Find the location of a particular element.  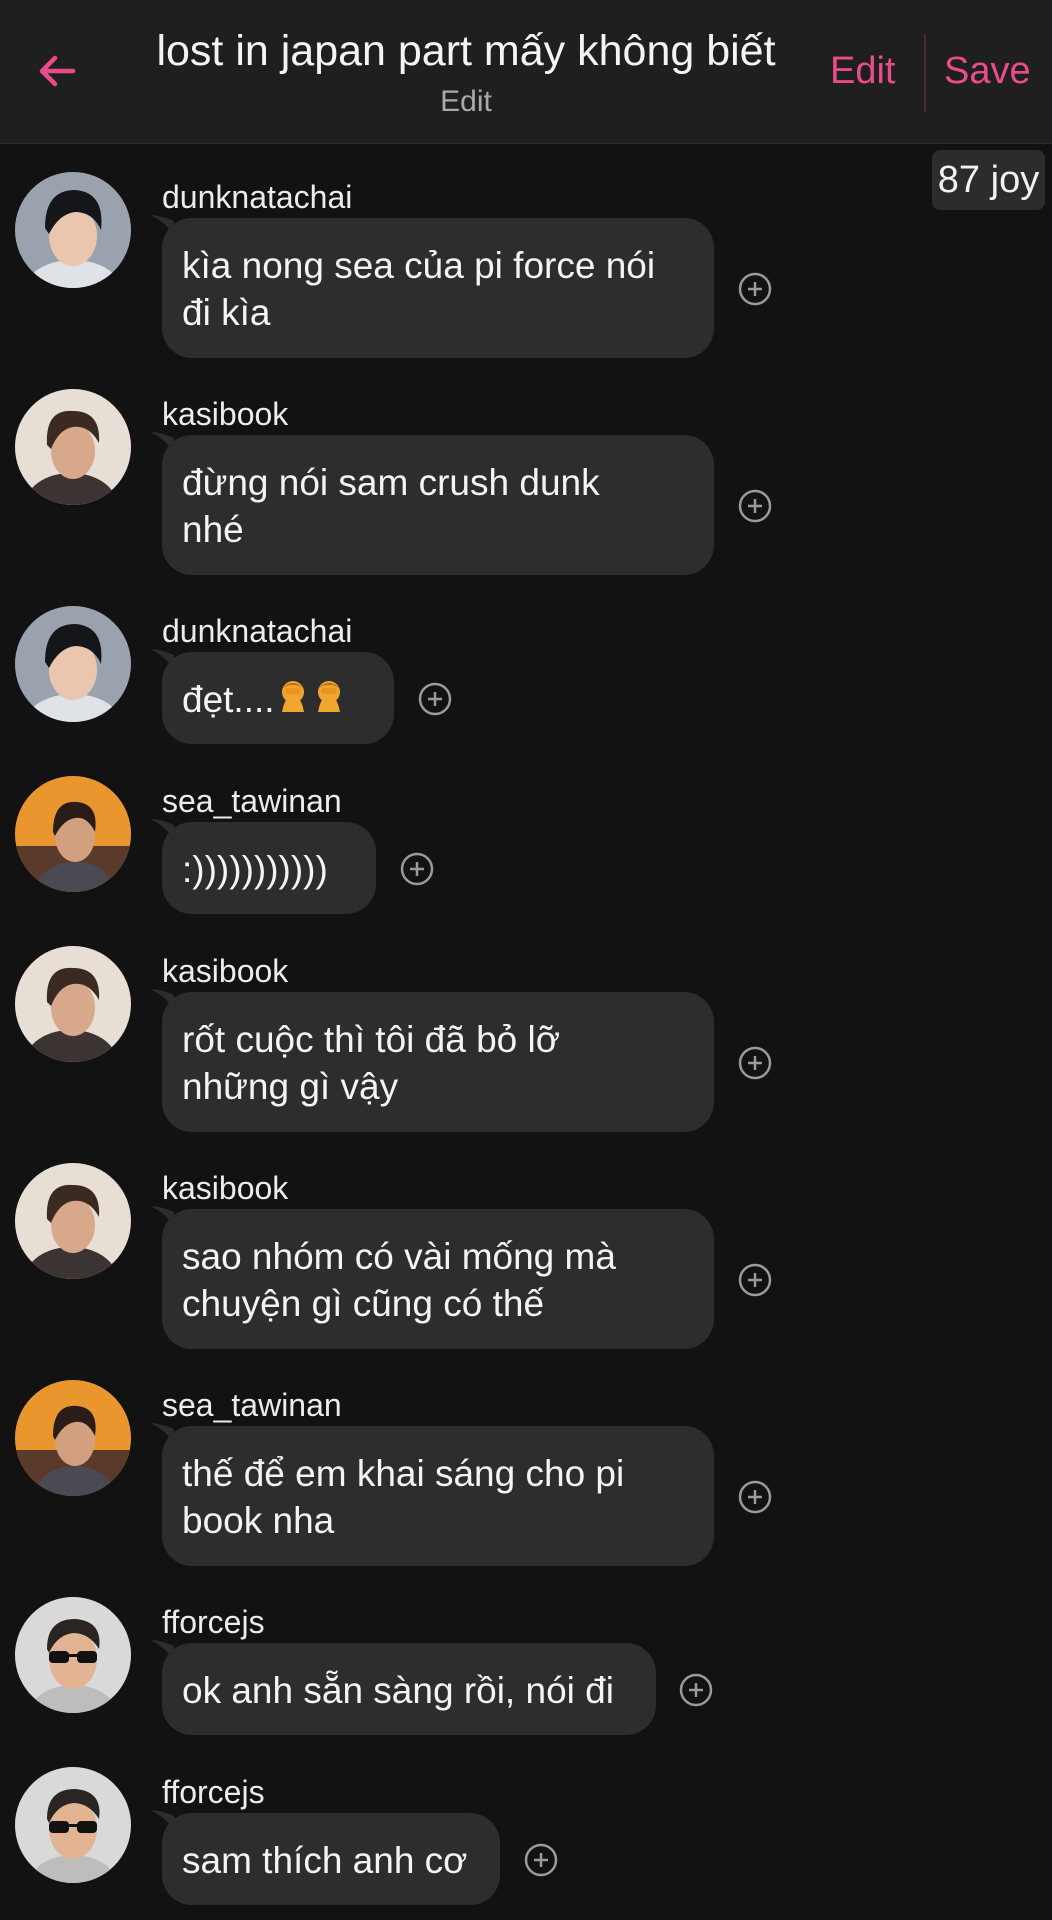

message-text: rốt cuộc thì tôi đã bỏ lỡ những gì vậy is located at coordinates (371, 1063).